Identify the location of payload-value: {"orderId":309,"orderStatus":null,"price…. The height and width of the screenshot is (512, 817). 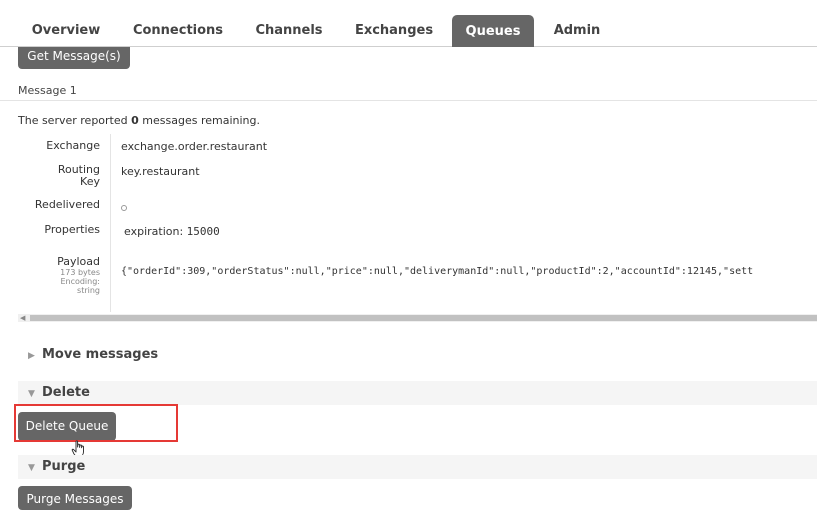
(437, 271).